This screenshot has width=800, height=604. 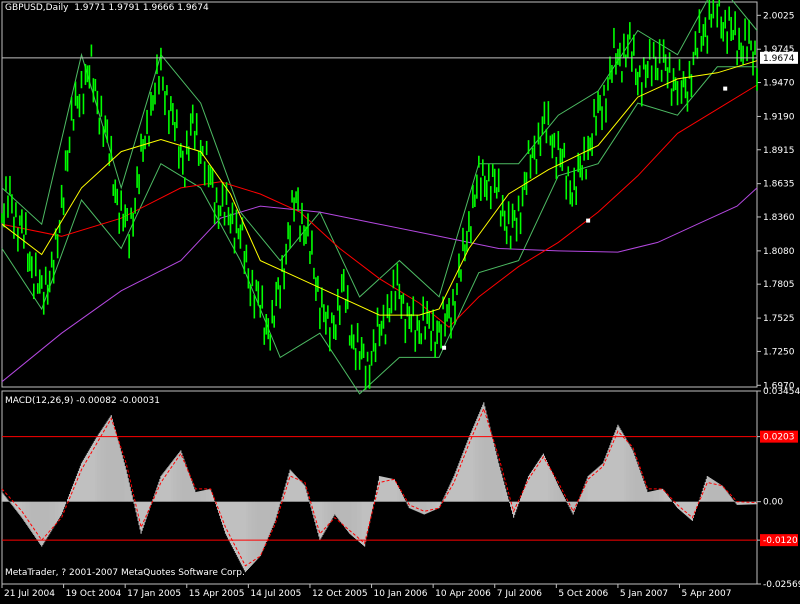 What do you see at coordinates (779, 151) in the screenshot?
I see `price-y-tick-label: 1.8915` at bounding box center [779, 151].